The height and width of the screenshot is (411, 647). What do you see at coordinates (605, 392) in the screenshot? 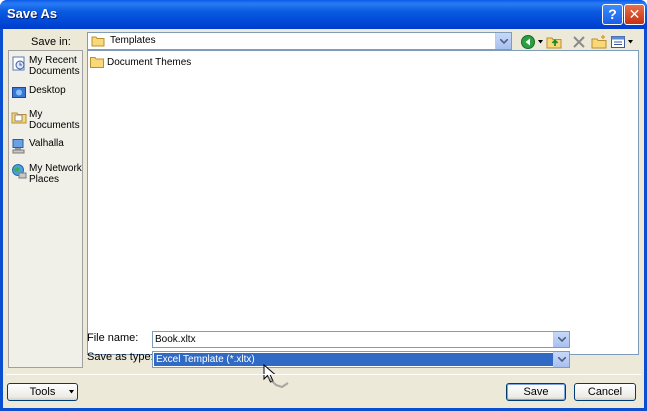
I see `cancel-button: Cancel` at bounding box center [605, 392].